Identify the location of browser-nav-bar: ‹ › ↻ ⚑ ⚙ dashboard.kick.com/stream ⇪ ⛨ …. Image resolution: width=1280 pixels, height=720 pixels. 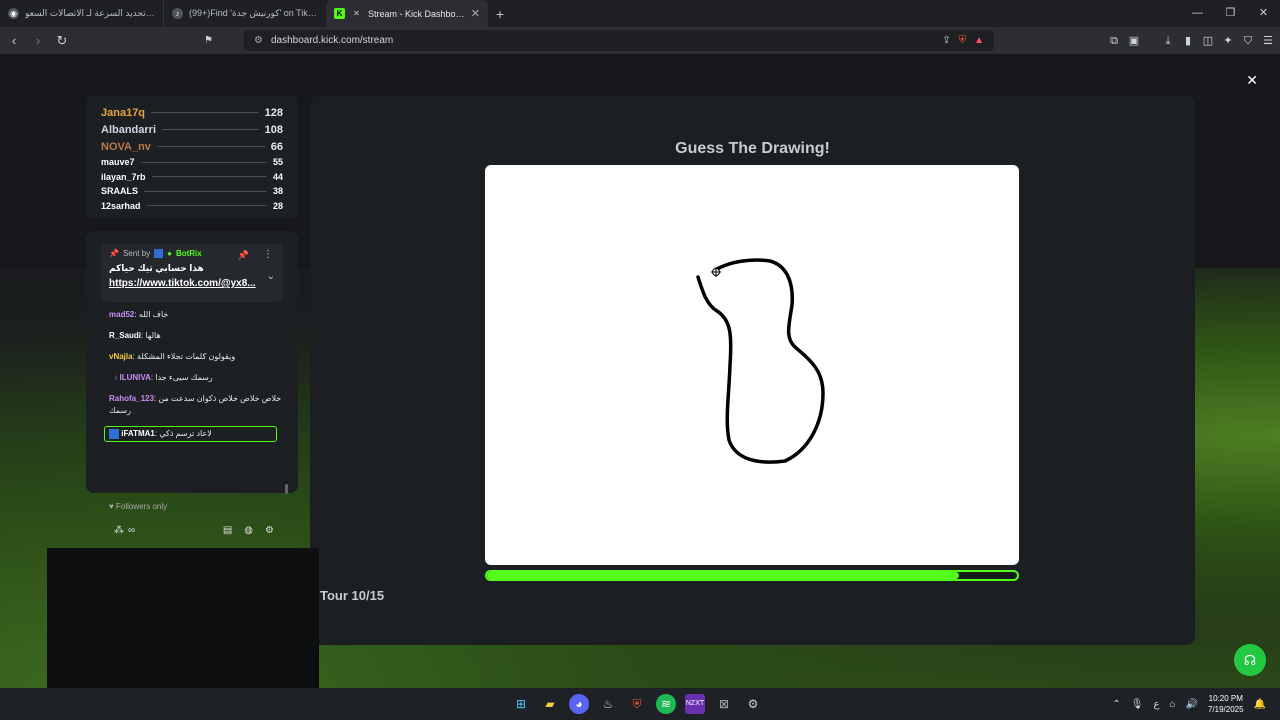
(640, 40).